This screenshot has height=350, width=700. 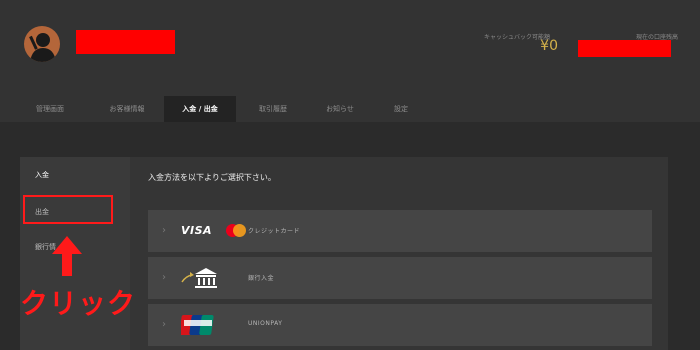 I want to click on method-unionpay: › UNIONPAY, so click(x=400, y=325).